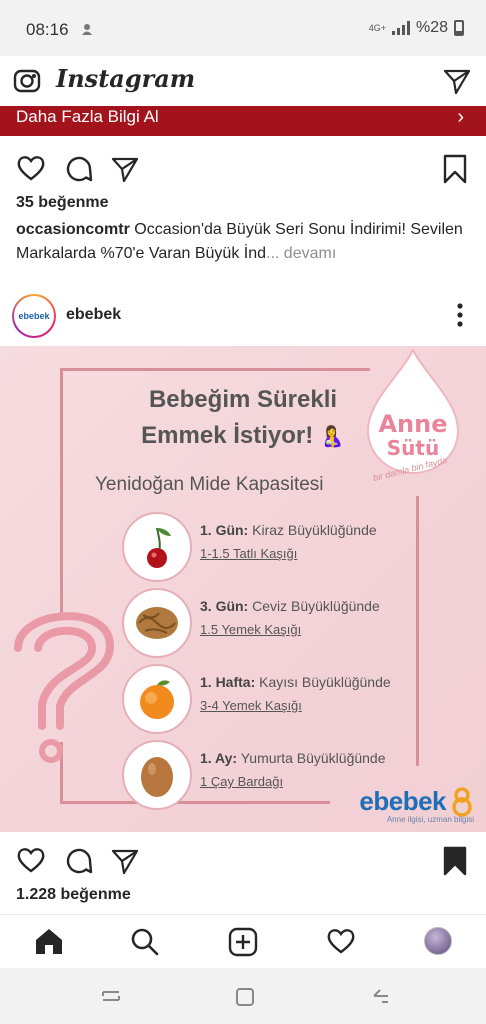 This screenshot has height=1024, width=486. Describe the element at coordinates (332, 437) in the screenshot. I see `mother-emoji: 🤱` at that location.